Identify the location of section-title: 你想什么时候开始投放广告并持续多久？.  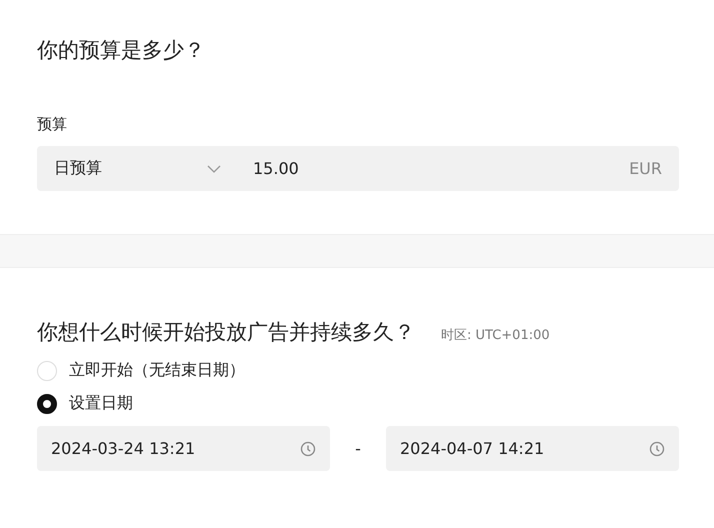
(226, 332).